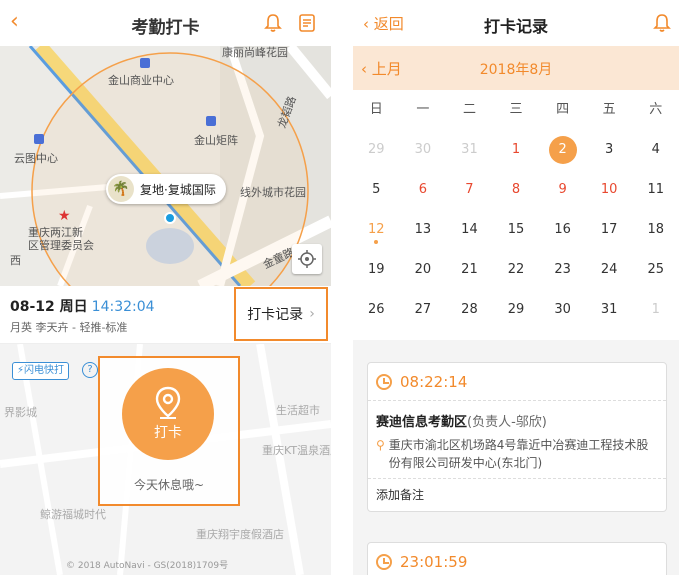 The image size is (679, 575). Describe the element at coordinates (123, 307) in the screenshot. I see `current-time: 14:32:04` at that location.